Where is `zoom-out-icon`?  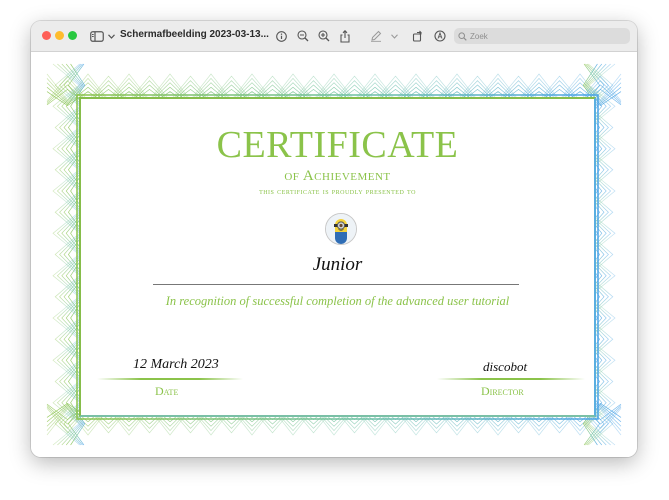 zoom-out-icon is located at coordinates (303, 36).